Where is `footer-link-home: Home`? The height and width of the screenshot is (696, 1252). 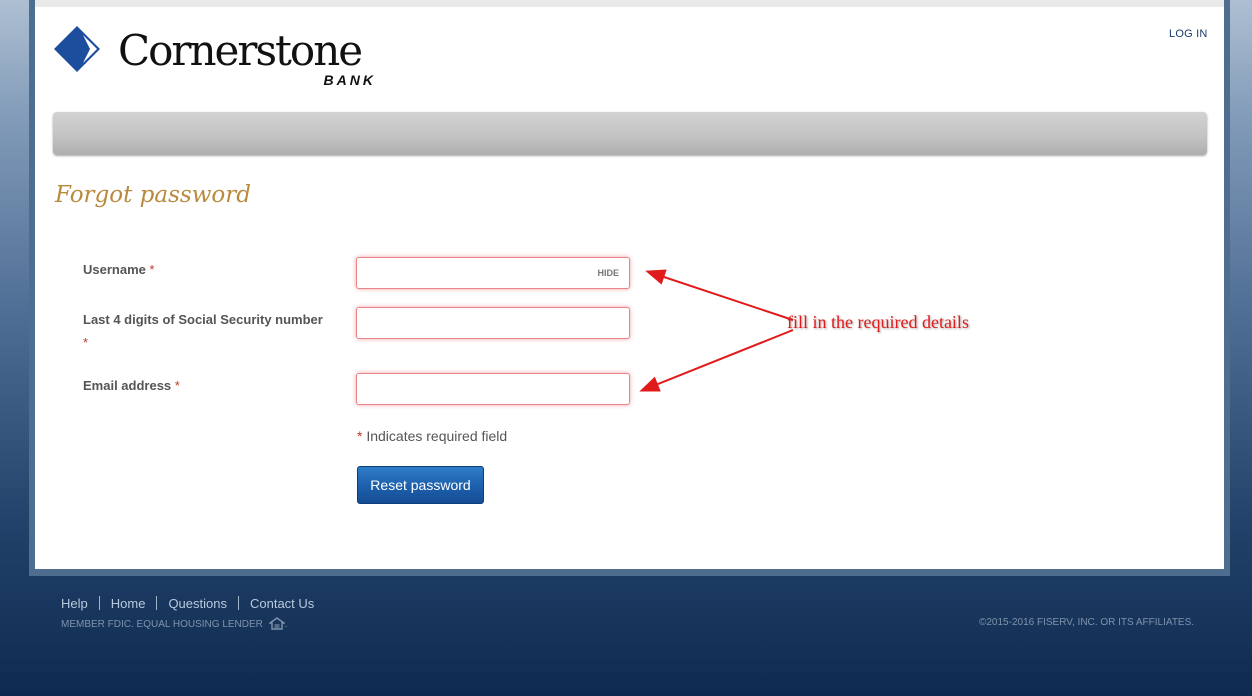 footer-link-home: Home is located at coordinates (128, 603).